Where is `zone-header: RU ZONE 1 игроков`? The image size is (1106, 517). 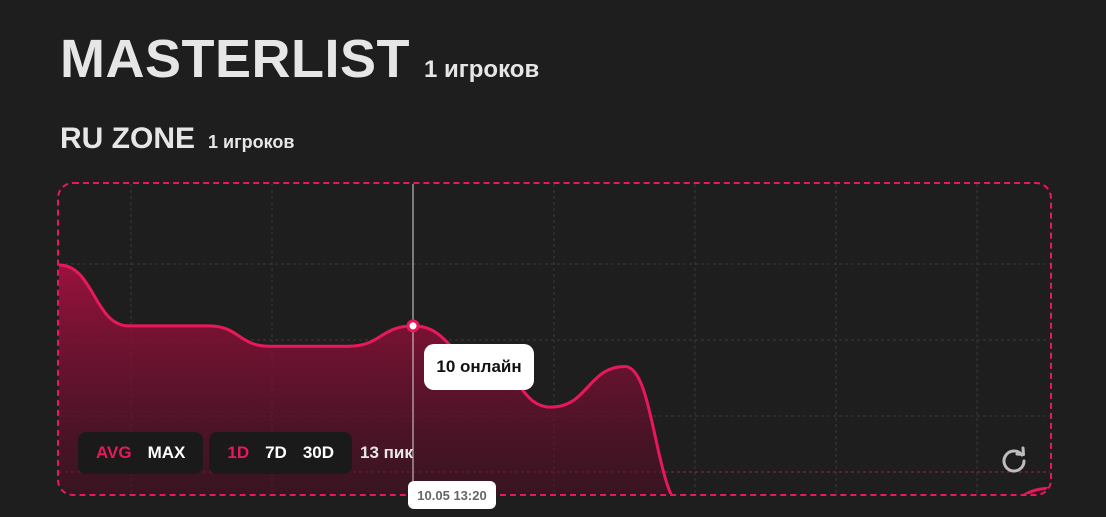 zone-header: RU ZONE 1 игроков is located at coordinates (177, 139).